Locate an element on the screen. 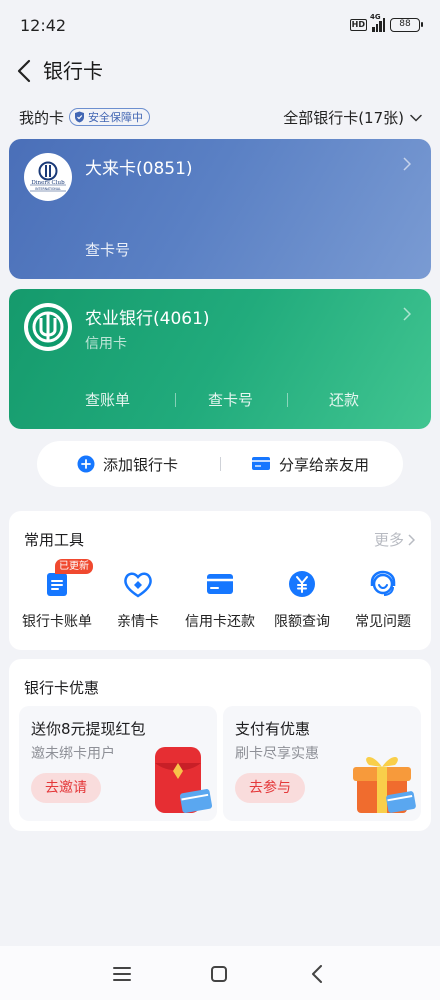  shield-icon is located at coordinates (79, 117).